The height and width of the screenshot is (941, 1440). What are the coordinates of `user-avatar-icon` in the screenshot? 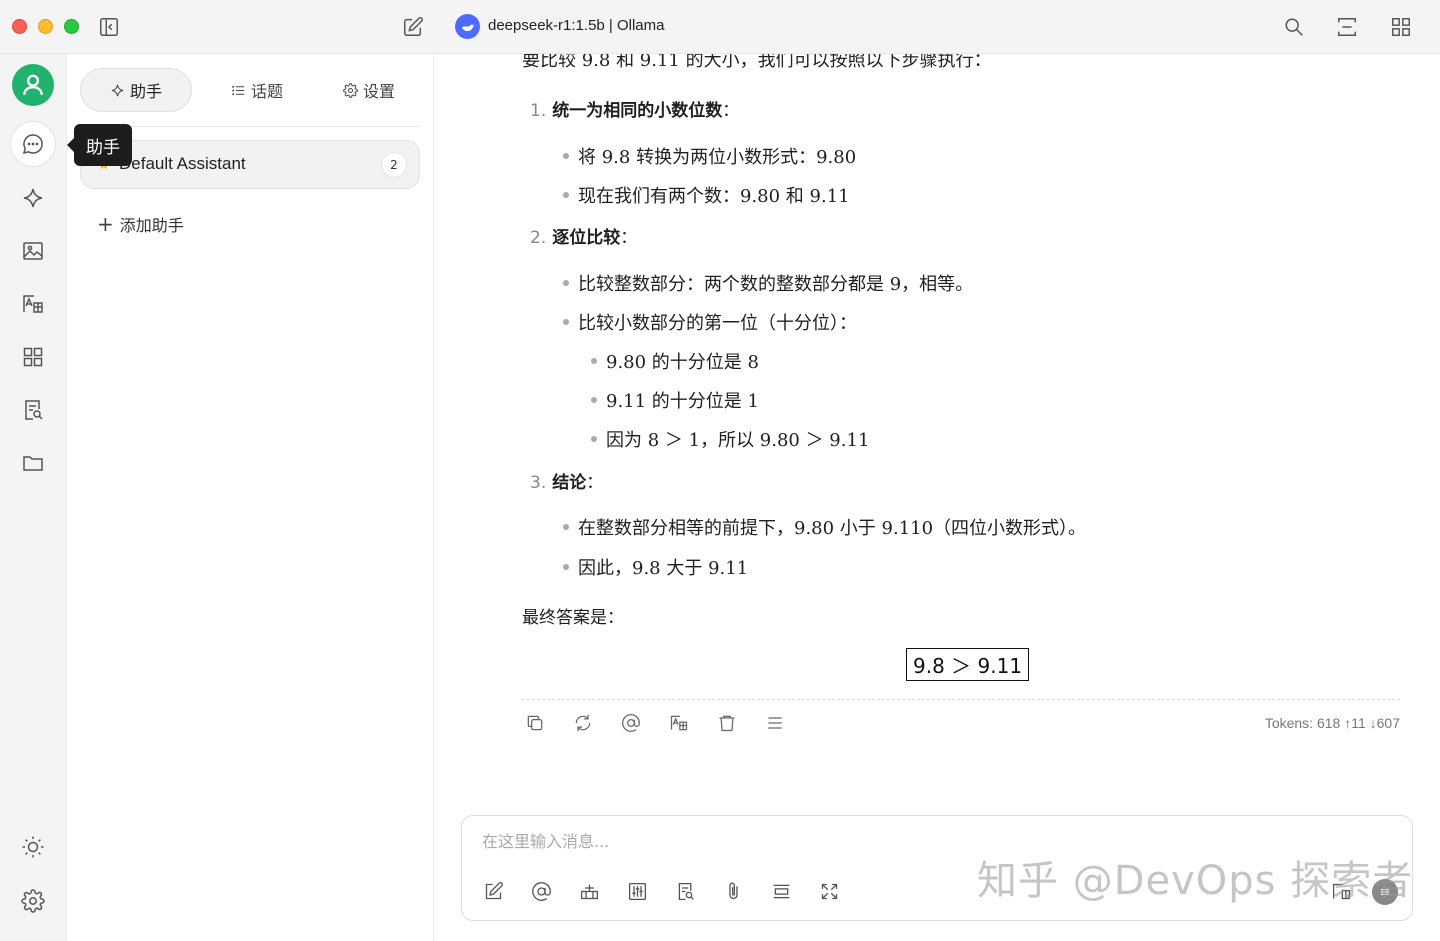 It's located at (33, 85).